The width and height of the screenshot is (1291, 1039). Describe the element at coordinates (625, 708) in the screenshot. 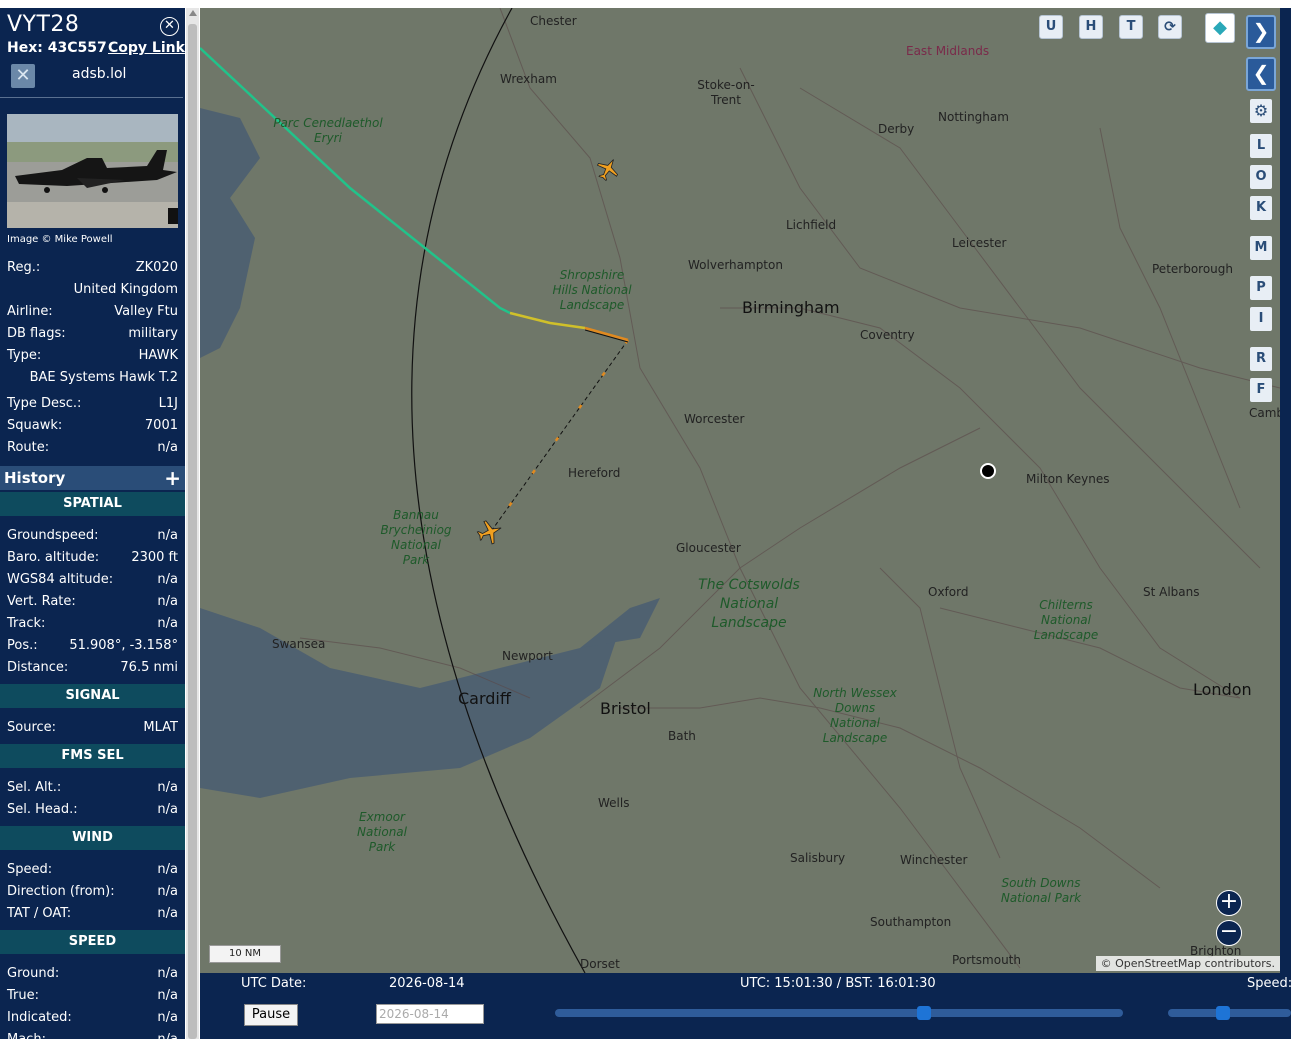

I see `place-label: Bristol` at that location.